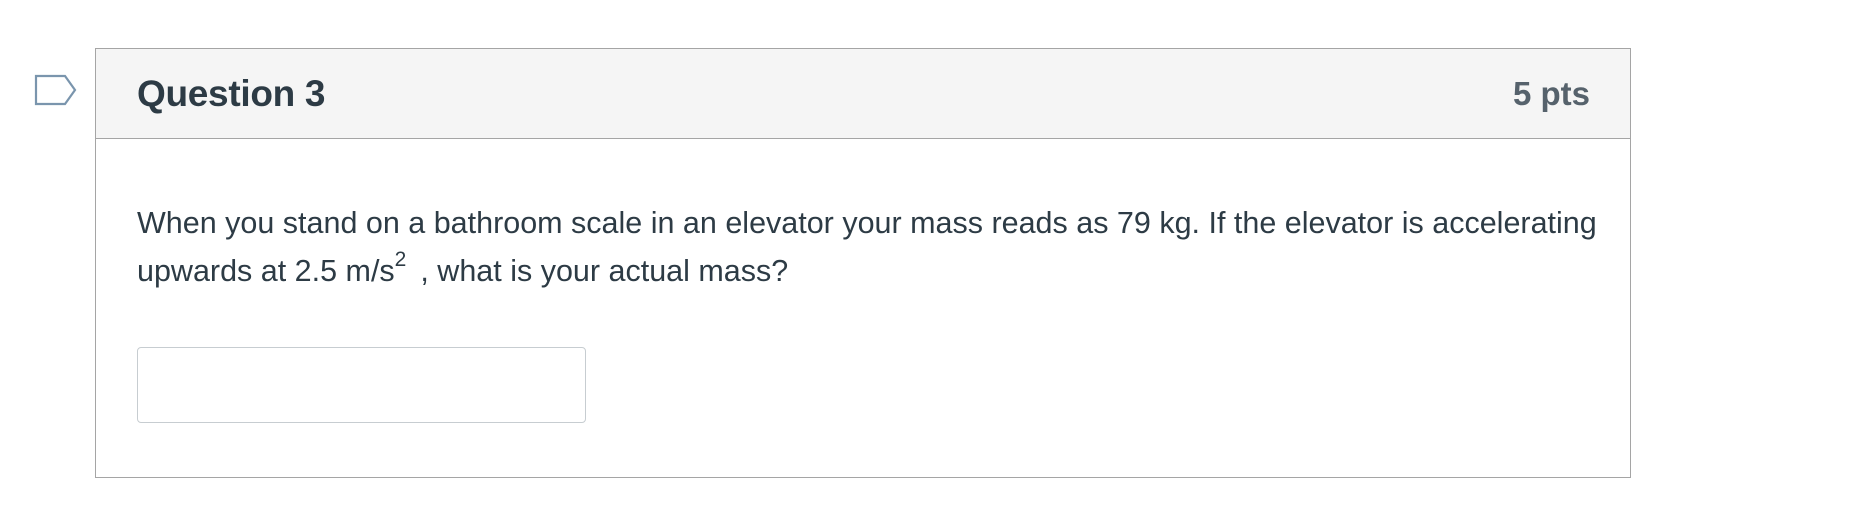 Image resolution: width=1872 pixels, height=524 pixels. What do you see at coordinates (604, 271) in the screenshot?
I see `question-text-part2: , what is your actual mass?` at bounding box center [604, 271].